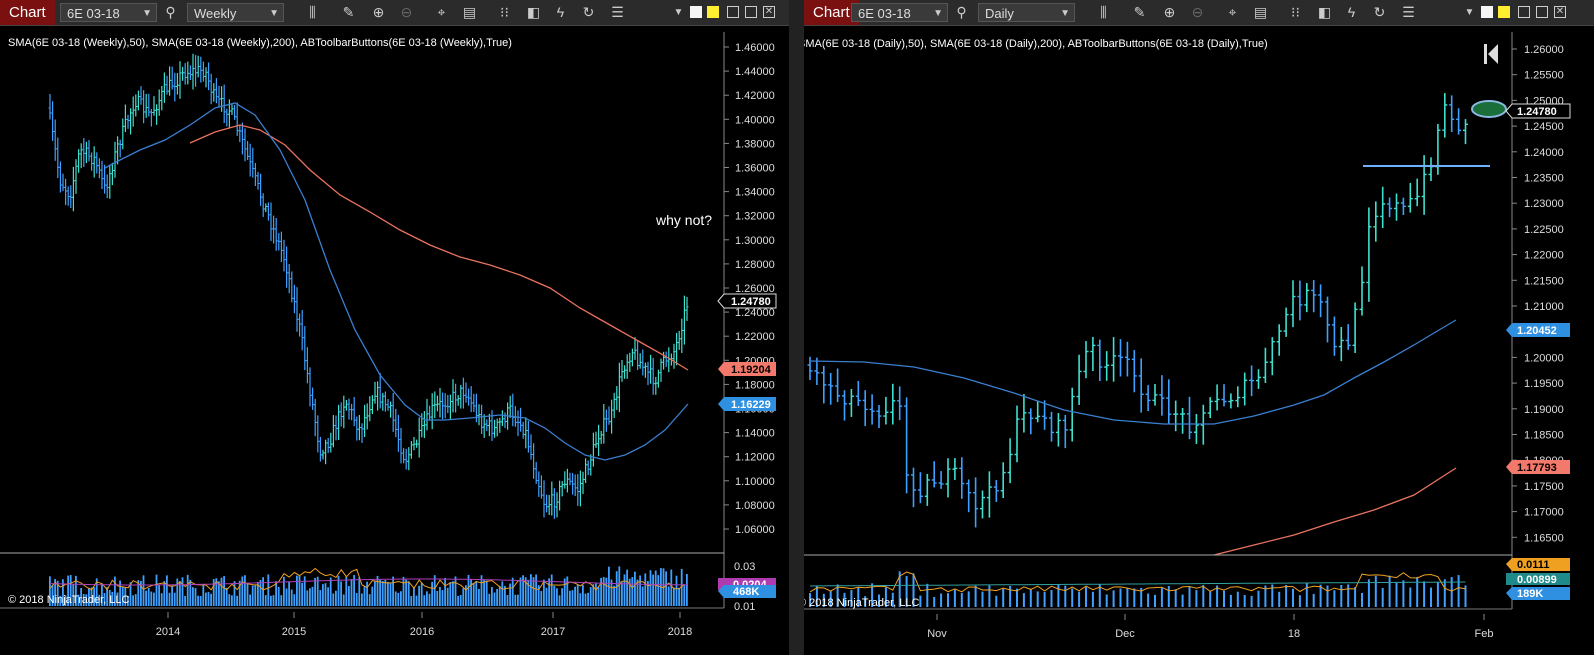 This screenshot has height=655, width=1594. Describe the element at coordinates (747, 591) in the screenshot. I see `volume-marker: 468K` at that location.